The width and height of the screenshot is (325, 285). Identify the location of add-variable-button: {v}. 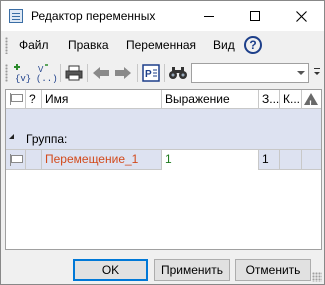
(23, 73).